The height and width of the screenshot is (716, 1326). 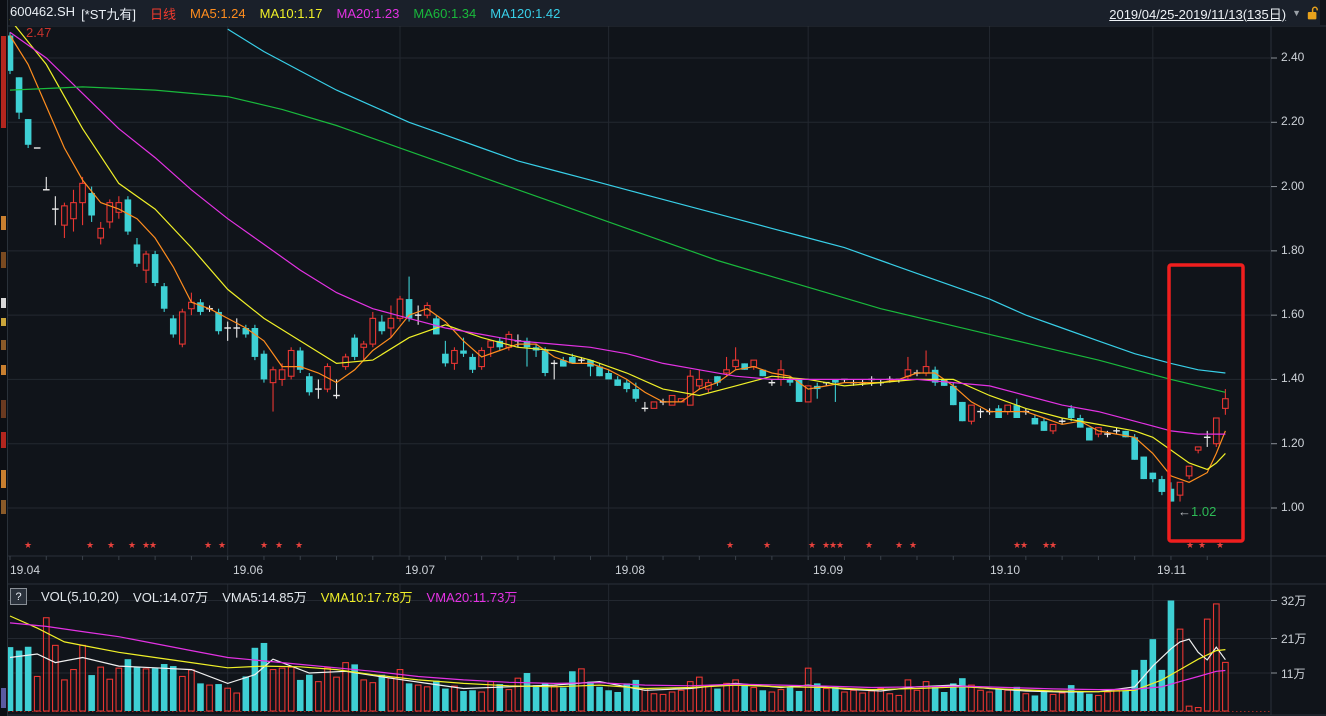 I want to click on unlock-icon, so click(x=1313, y=13).